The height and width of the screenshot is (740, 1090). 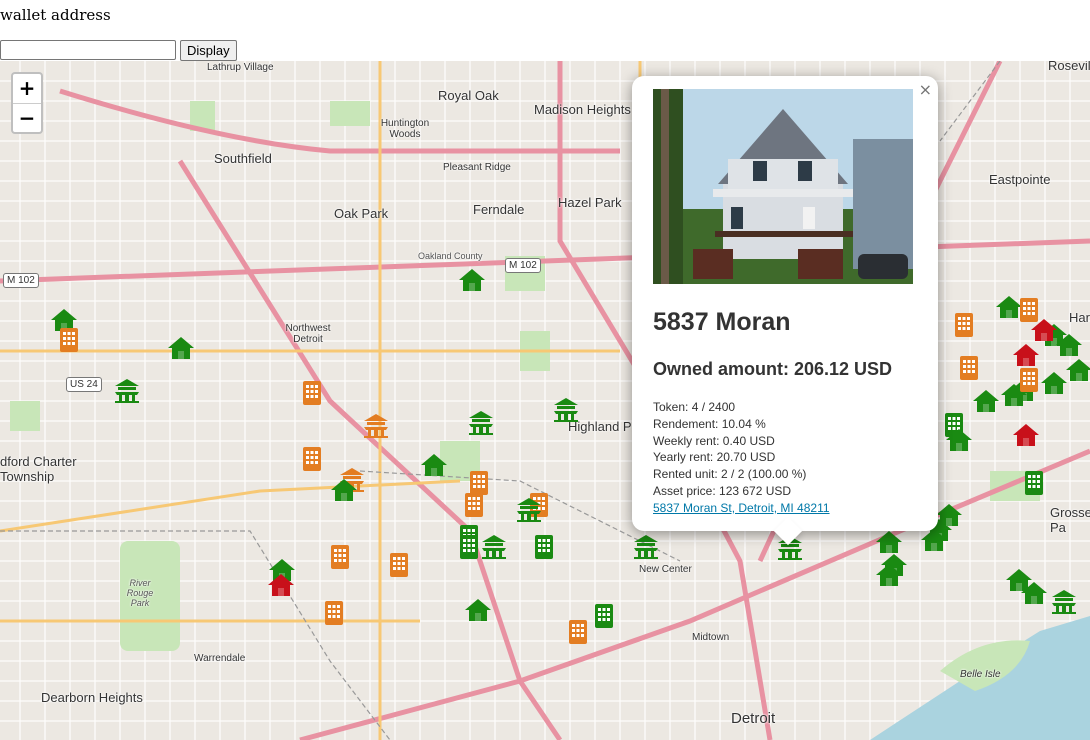 What do you see at coordinates (1020, 179) in the screenshot?
I see `place-label: Eastpointe` at bounding box center [1020, 179].